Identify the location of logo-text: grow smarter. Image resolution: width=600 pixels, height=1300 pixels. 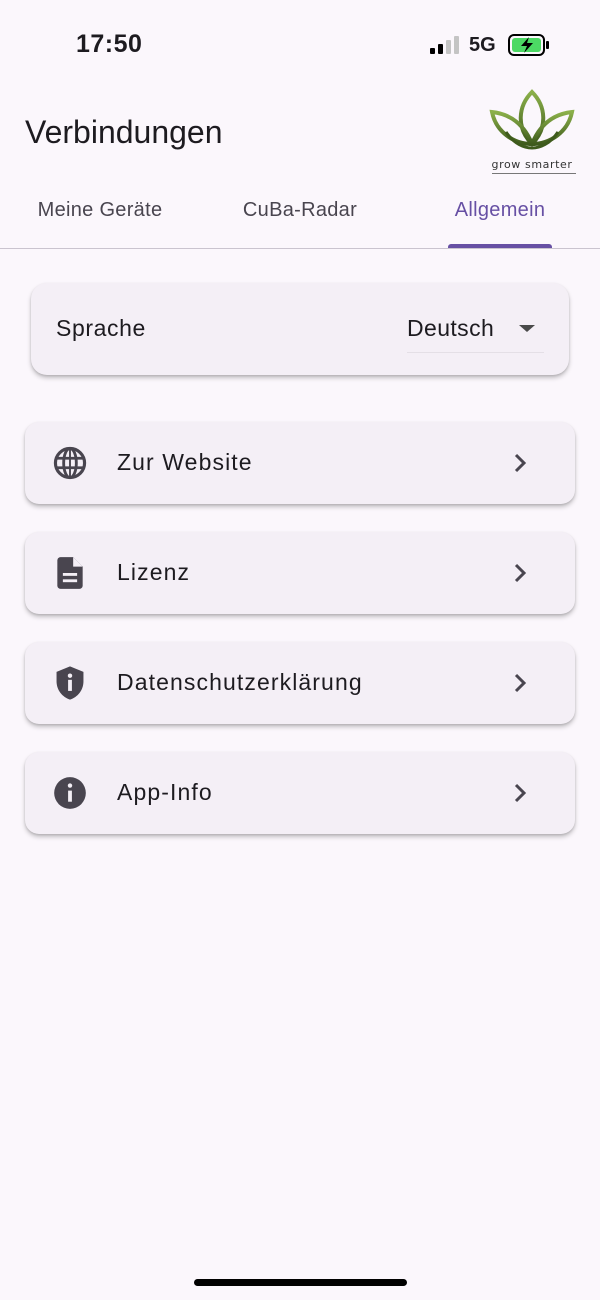
(532, 164).